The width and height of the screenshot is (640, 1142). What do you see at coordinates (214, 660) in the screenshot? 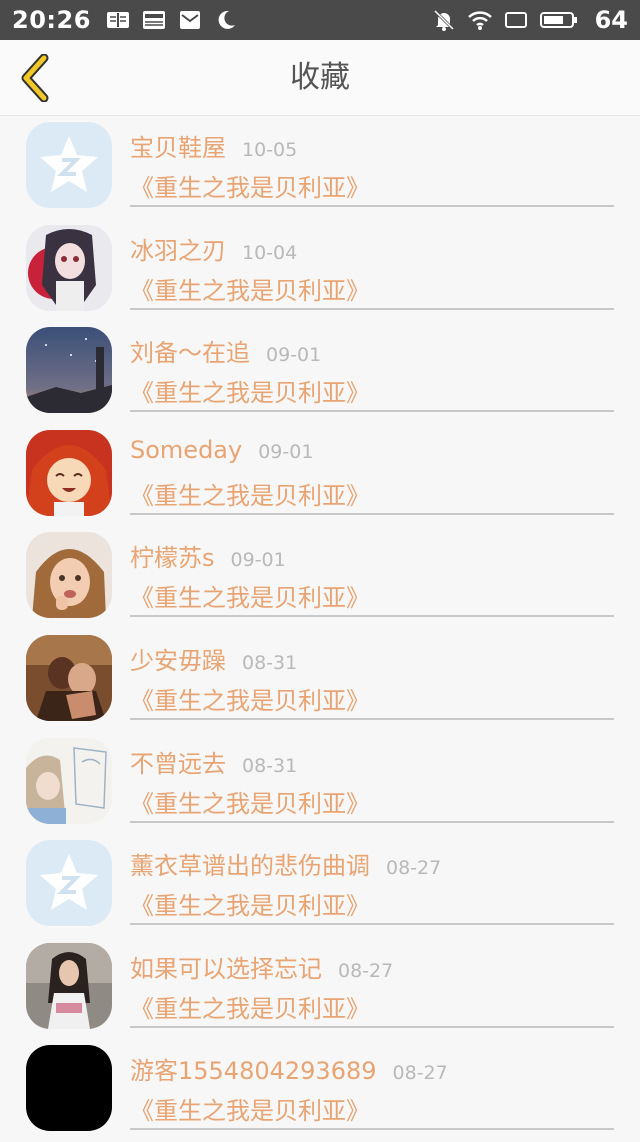
I see `item-name: 少安毋躁 08-31` at bounding box center [214, 660].